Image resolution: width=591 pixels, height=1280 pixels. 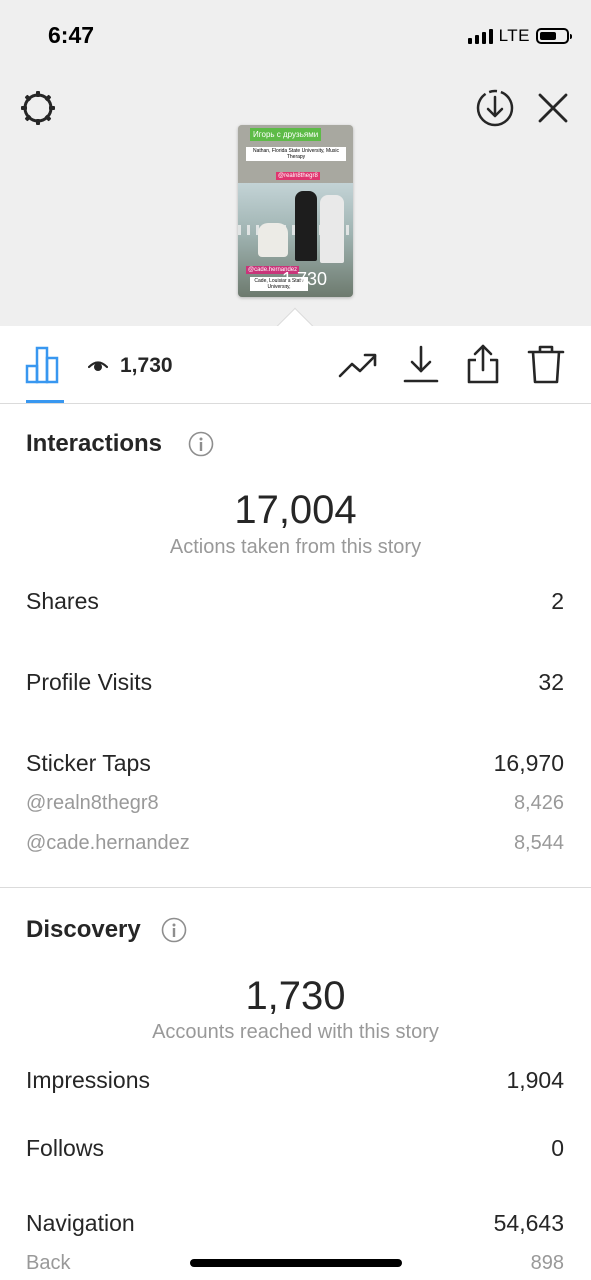 I want to click on follows-label: Follows, so click(x=65, y=1148).